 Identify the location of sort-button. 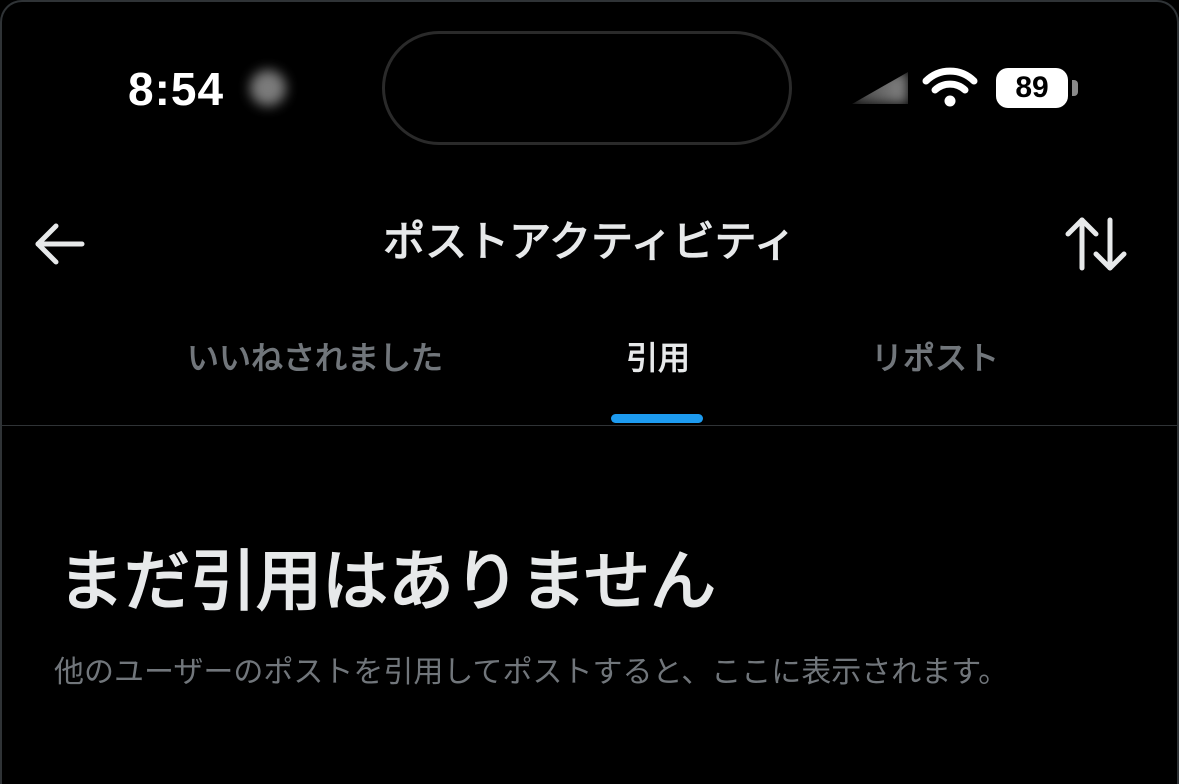
(1096, 244).